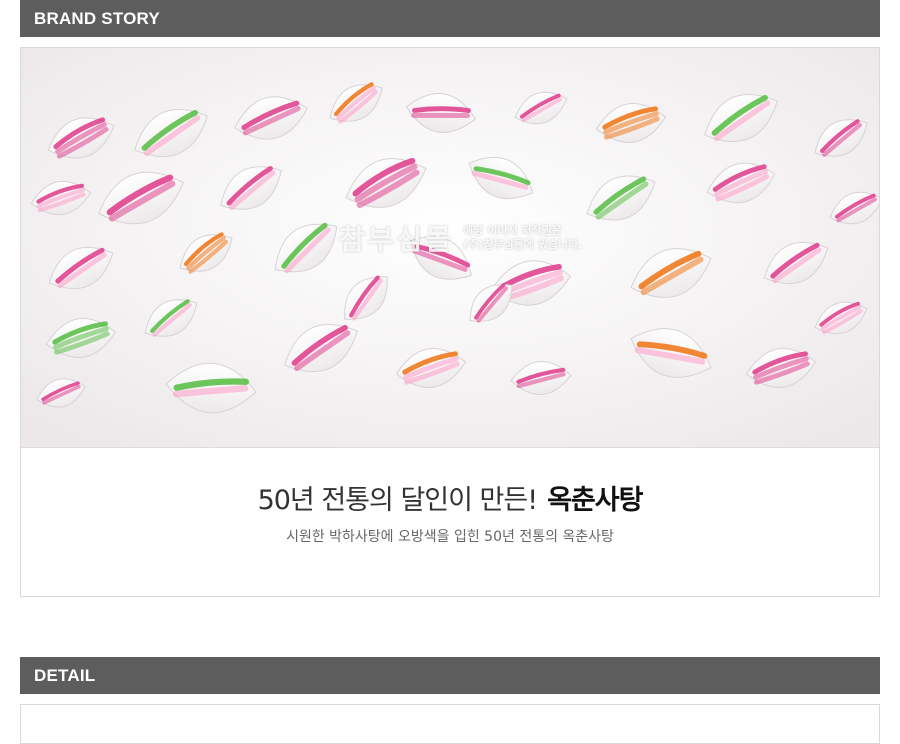 Image resolution: width=900 pixels, height=744 pixels. What do you see at coordinates (595, 500) in the screenshot?
I see `product-name: 옥춘사탕` at bounding box center [595, 500].